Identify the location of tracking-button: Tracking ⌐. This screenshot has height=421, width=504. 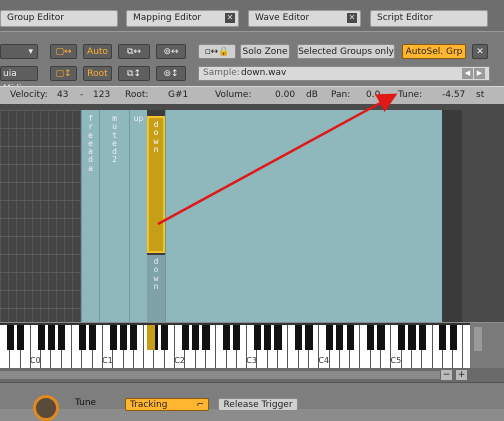
(167, 404).